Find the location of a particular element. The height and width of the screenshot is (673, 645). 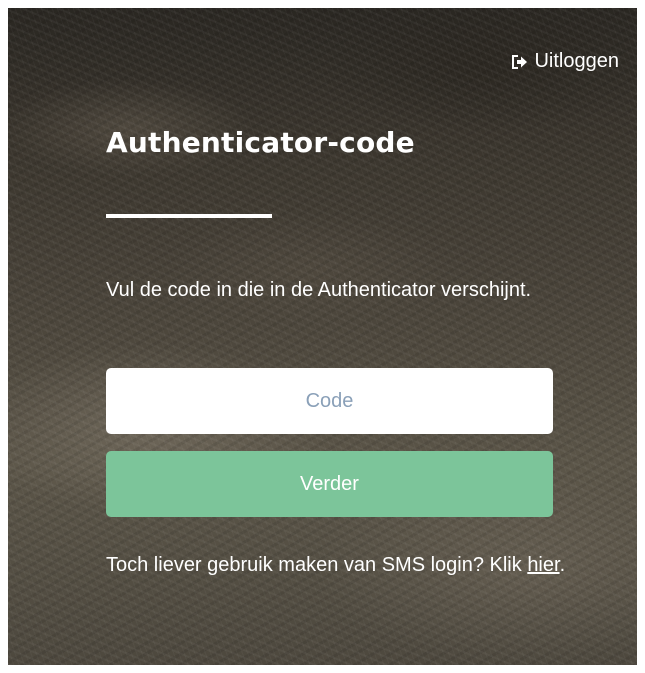

sms-login-link: hier is located at coordinates (543, 565).